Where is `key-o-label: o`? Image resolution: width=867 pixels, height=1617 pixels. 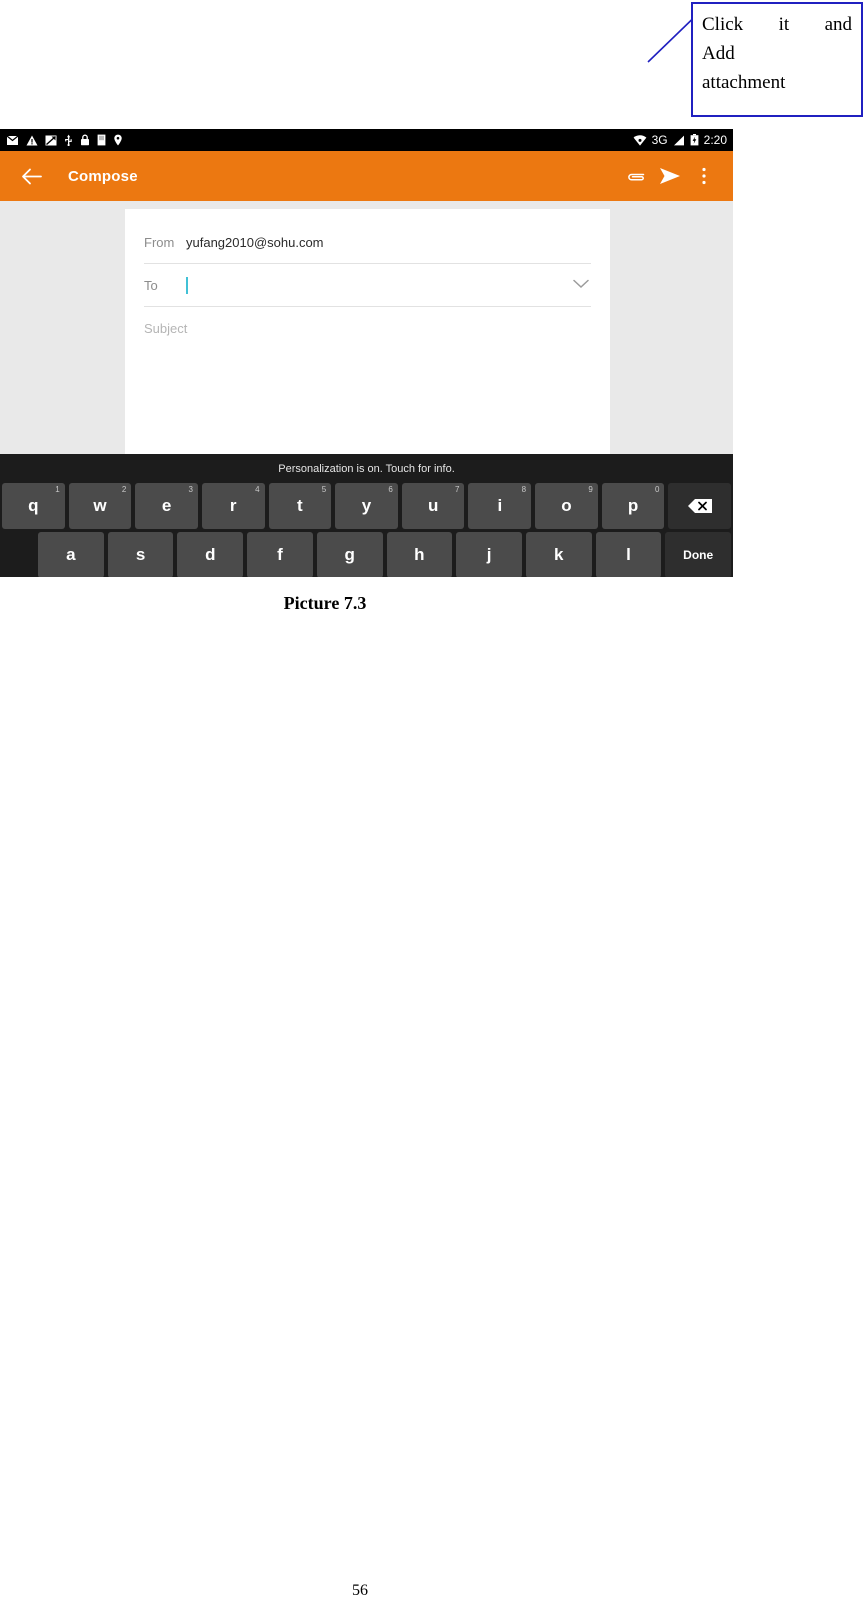
key-o-label: o is located at coordinates (566, 505).